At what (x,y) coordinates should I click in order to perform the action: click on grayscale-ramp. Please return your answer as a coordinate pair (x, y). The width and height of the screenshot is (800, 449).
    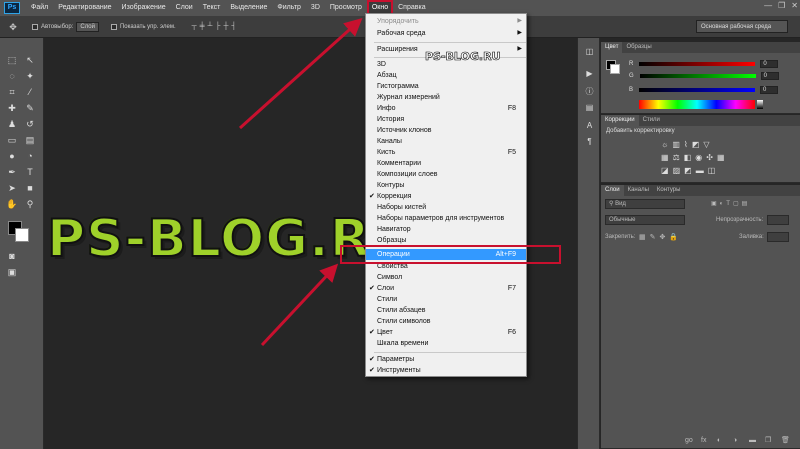
    Looking at the image, I should click on (760, 104).